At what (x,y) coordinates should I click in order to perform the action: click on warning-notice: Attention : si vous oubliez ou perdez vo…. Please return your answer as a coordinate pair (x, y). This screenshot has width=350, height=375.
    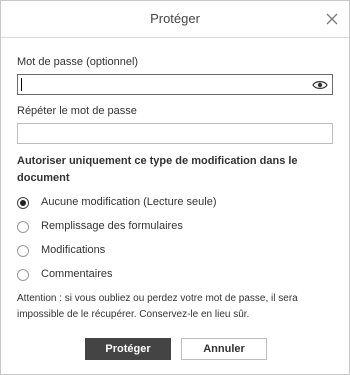
    Looking at the image, I should click on (157, 306).